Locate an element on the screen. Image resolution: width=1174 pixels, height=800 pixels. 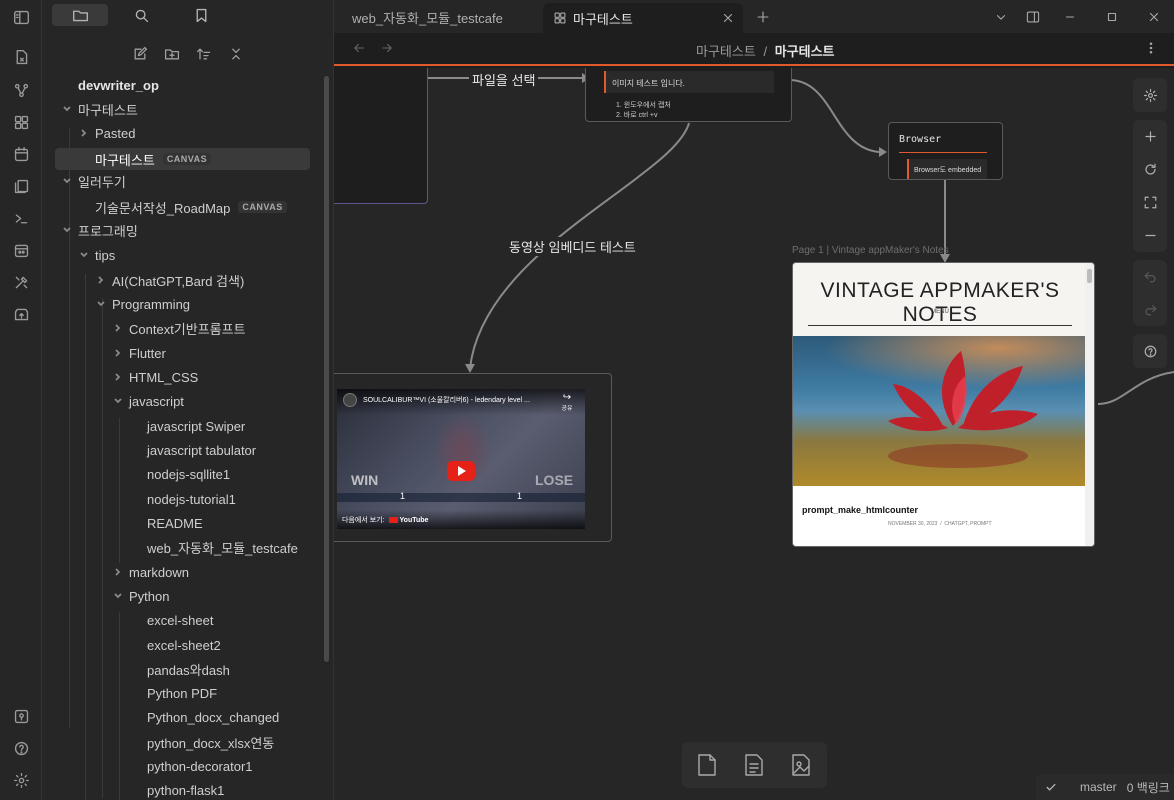
bookmarks-tab is located at coordinates (201, 15).